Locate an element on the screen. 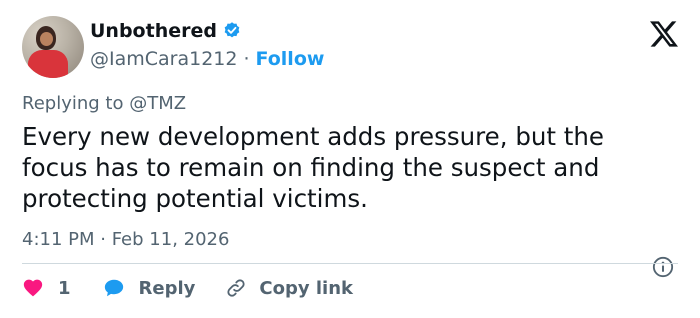 Image resolution: width=700 pixels, height=318 pixels. speech-bubble-icon is located at coordinates (113, 288).